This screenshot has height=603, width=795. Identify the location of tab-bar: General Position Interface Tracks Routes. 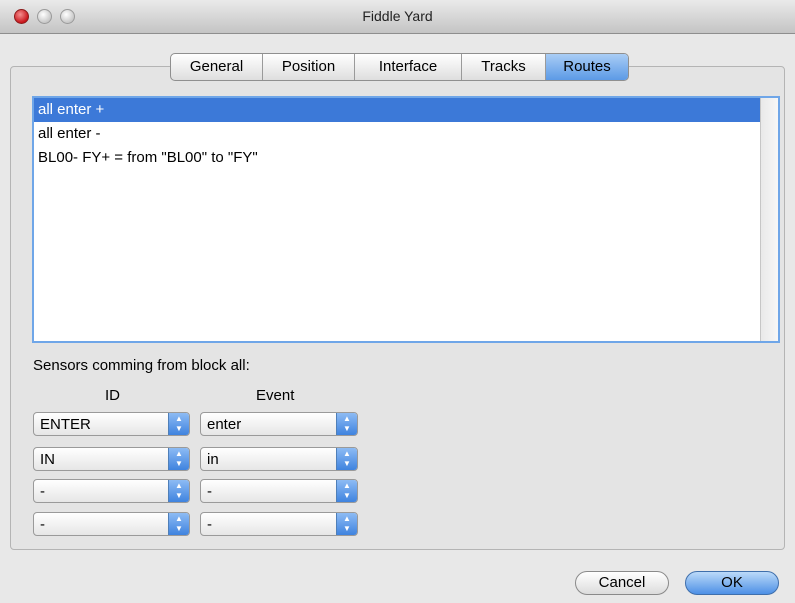
(399, 67).